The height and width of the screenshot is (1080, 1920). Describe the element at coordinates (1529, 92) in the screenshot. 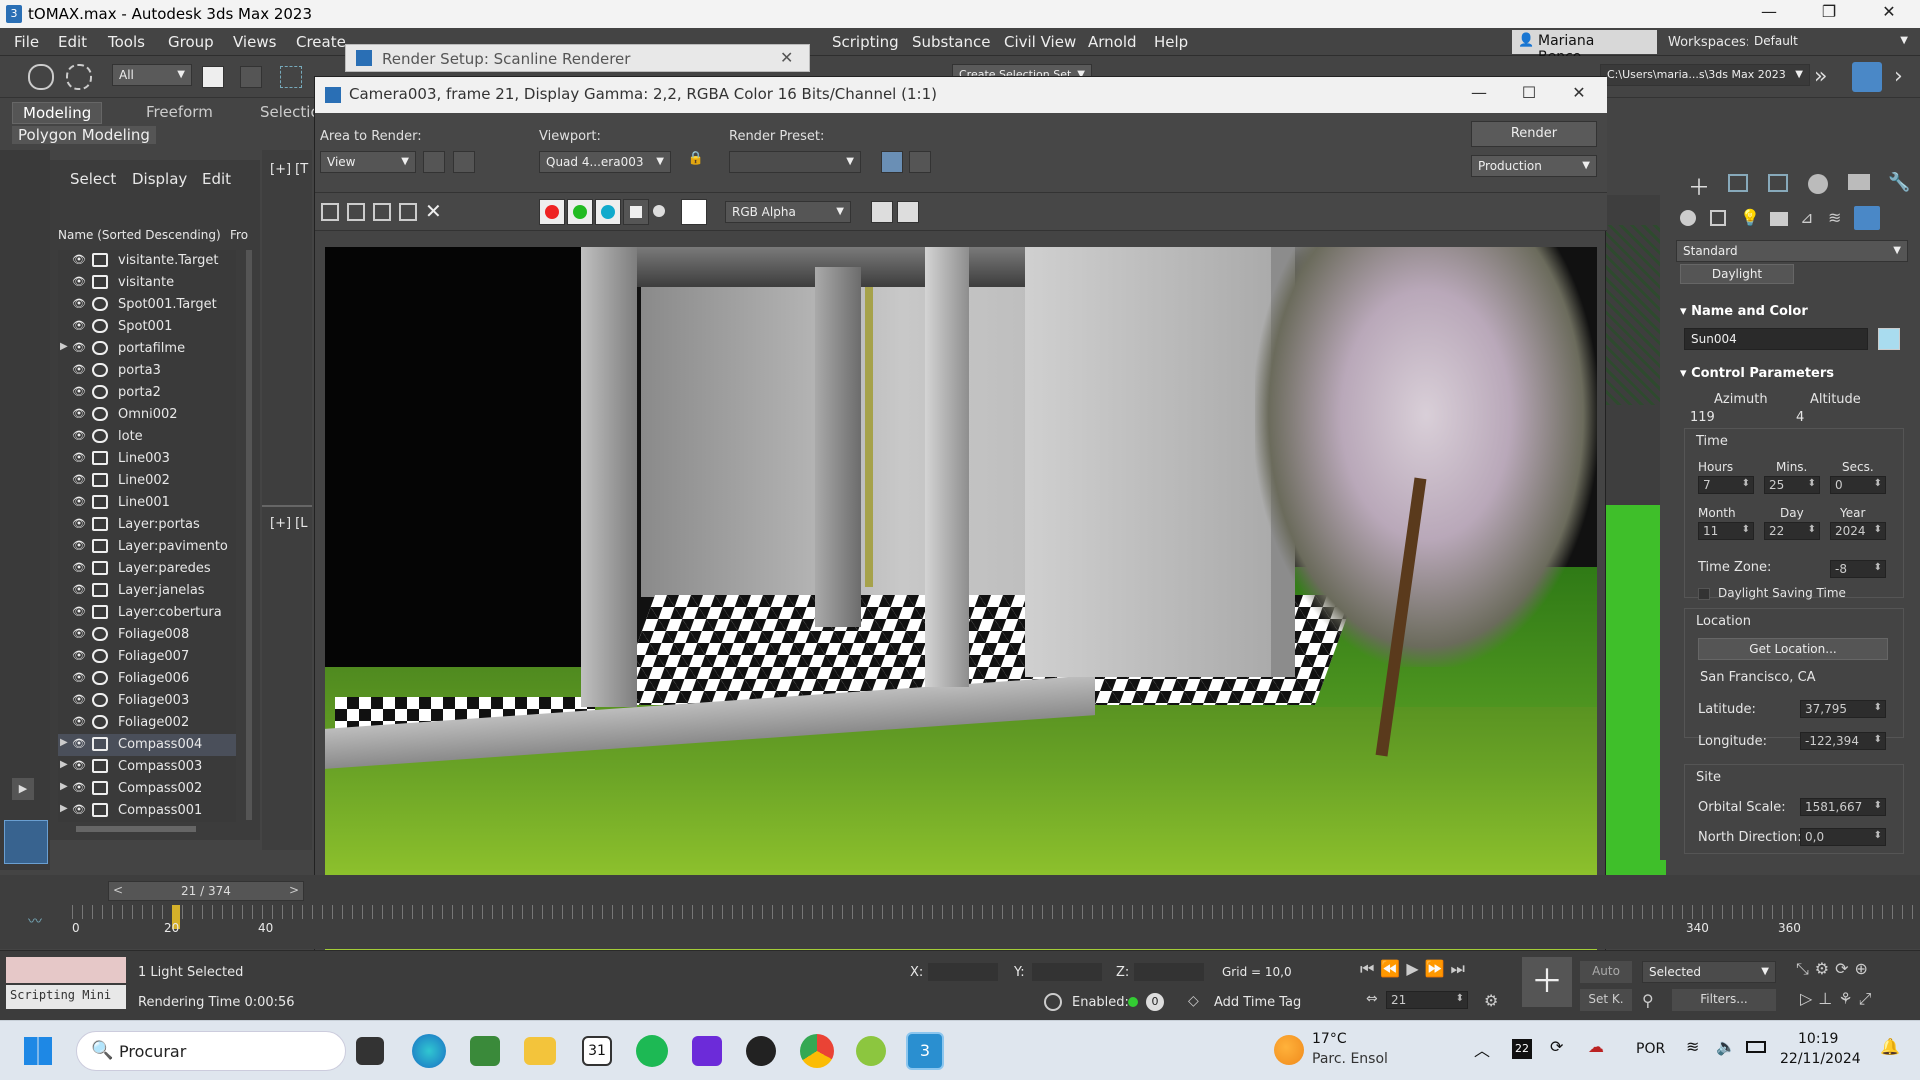

I see `frame-maximize-button: ☐` at that location.